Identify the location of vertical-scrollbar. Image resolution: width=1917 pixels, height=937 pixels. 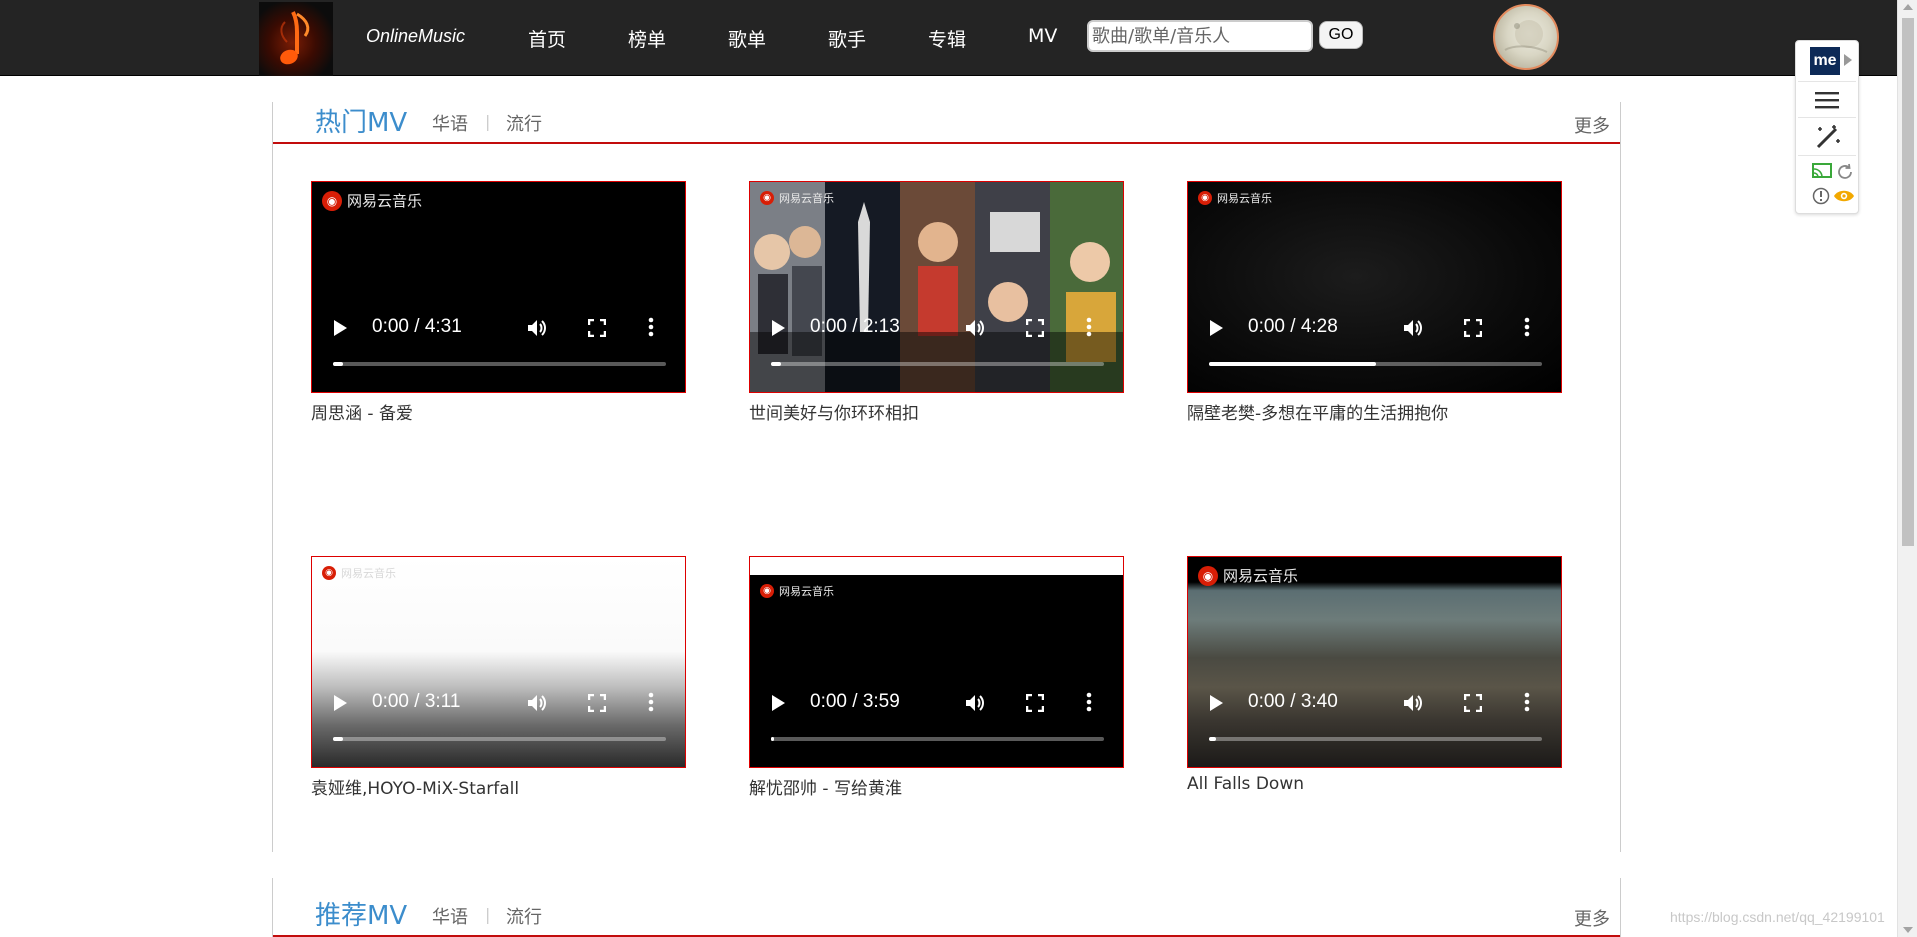
(1907, 468).